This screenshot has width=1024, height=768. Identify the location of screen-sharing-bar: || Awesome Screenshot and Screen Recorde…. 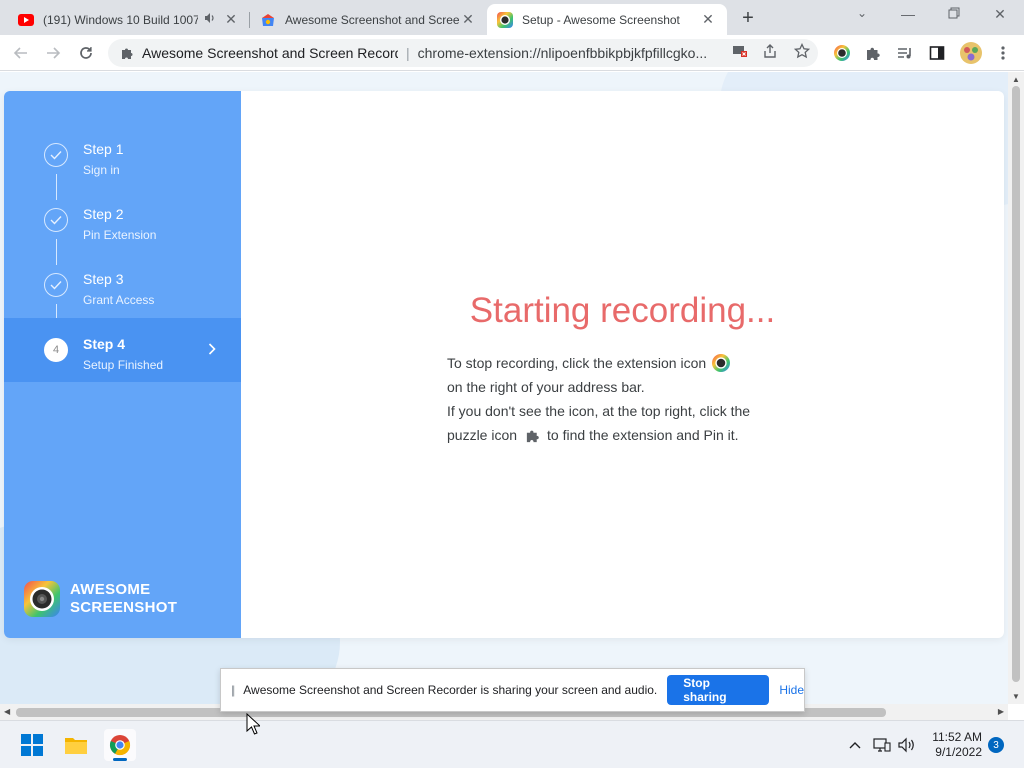
(512, 690).